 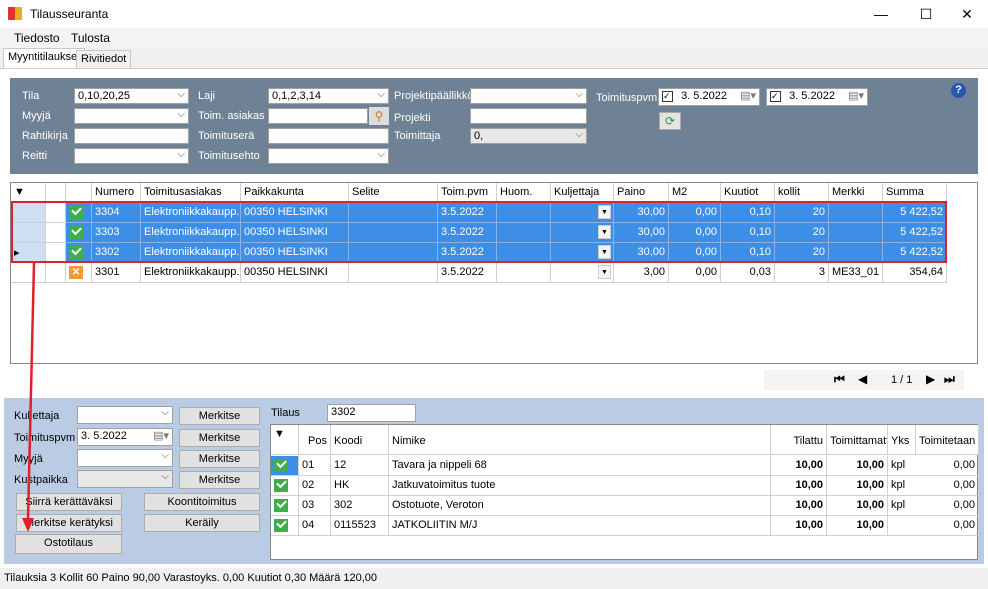 What do you see at coordinates (28, 253) in the screenshot?
I see `row-header: ▸` at bounding box center [28, 253].